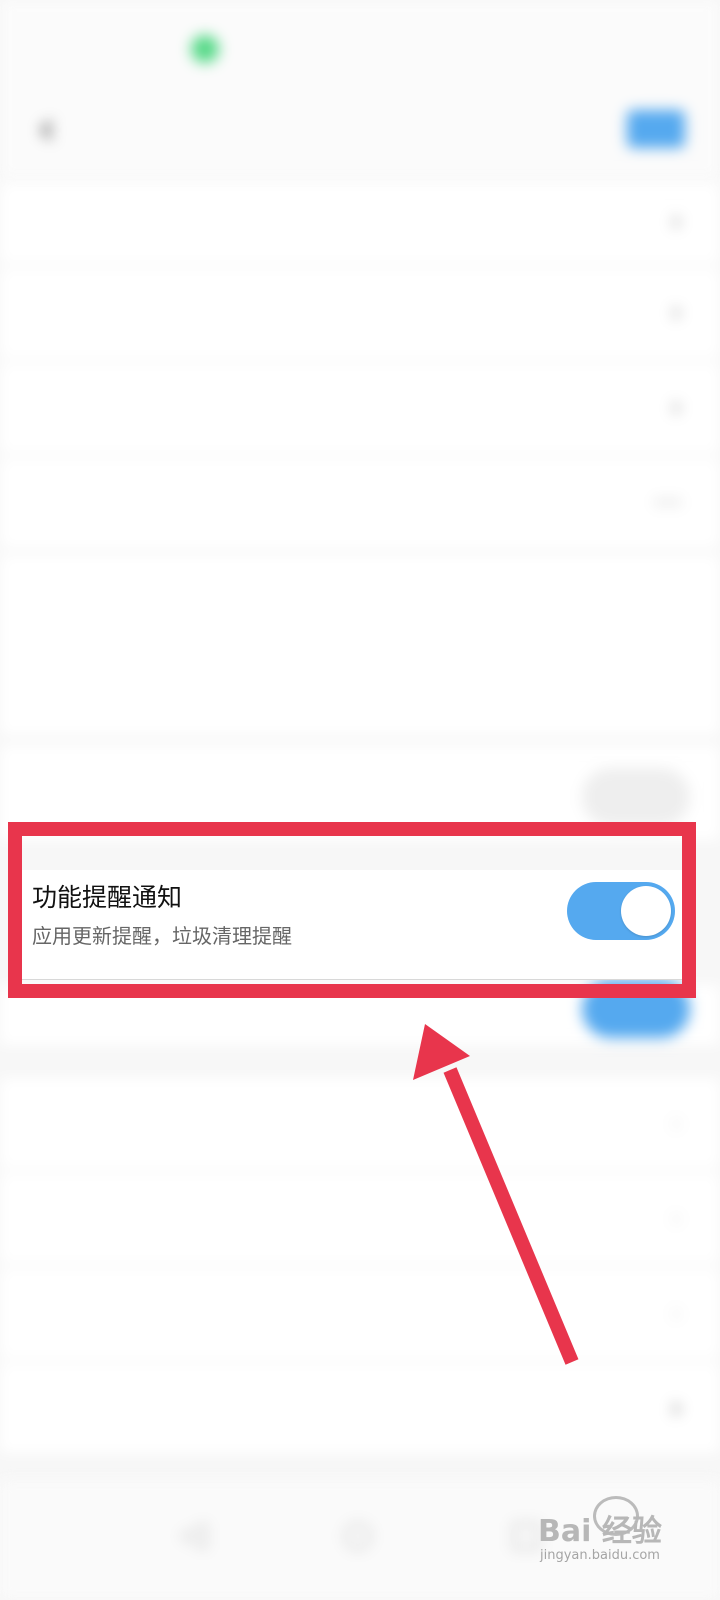 The image size is (720, 1600). Describe the element at coordinates (193, 1534) in the screenshot. I see `back-nav-icon: ◁` at that location.